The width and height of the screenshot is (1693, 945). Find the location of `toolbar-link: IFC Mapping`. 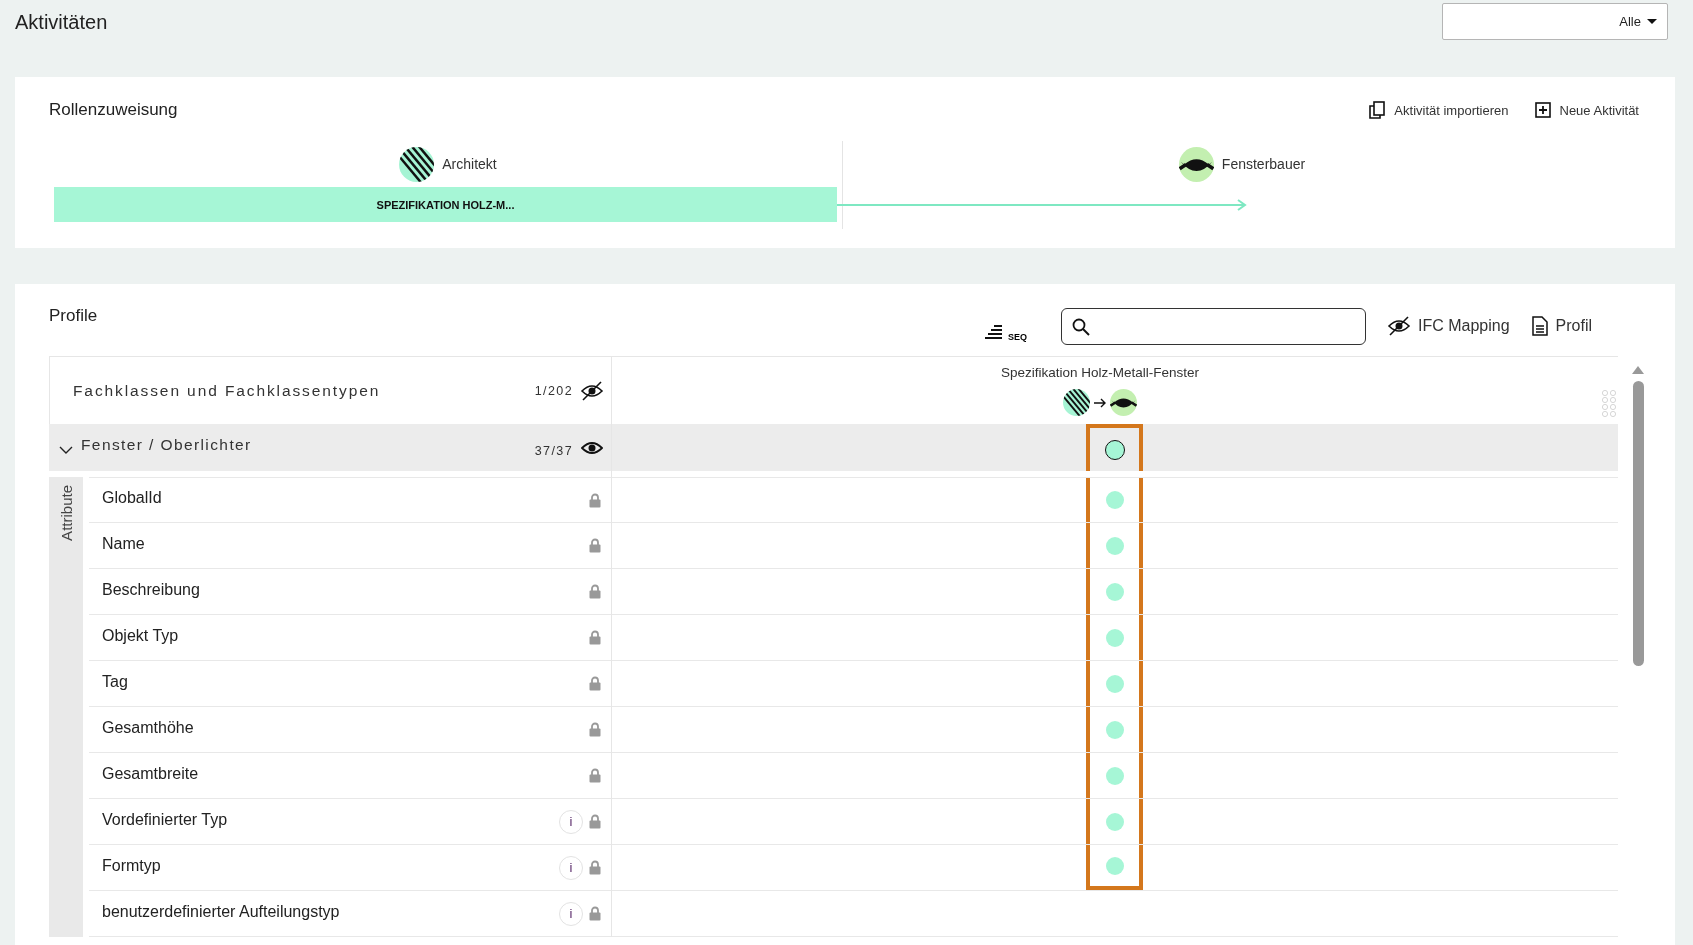

toolbar-link: IFC Mapping is located at coordinates (1449, 326).